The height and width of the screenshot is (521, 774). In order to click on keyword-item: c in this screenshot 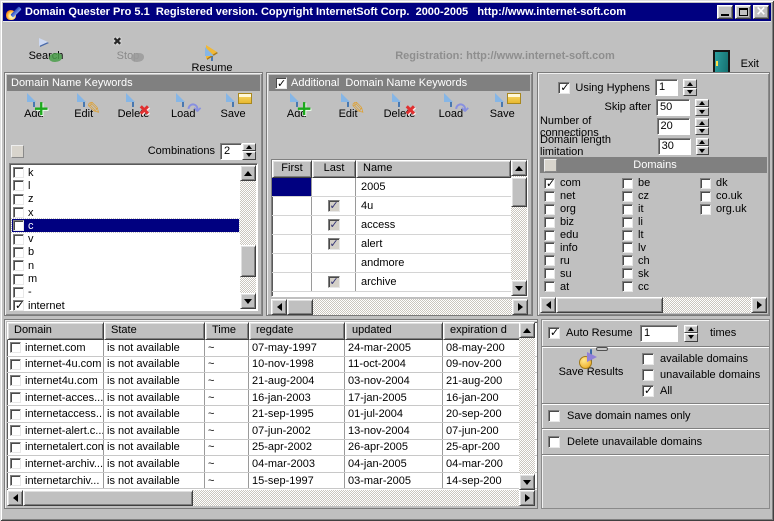, I will do `click(125, 226)`.